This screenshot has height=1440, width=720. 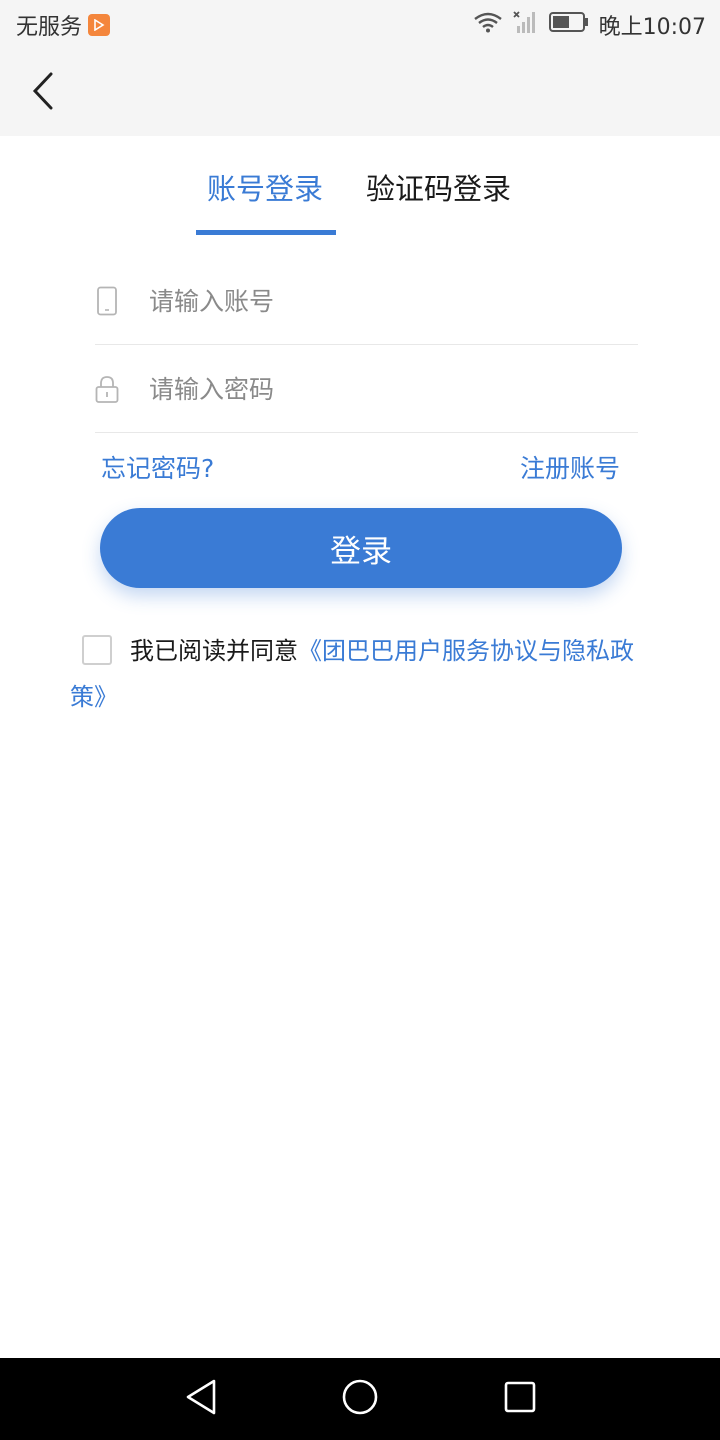 I want to click on tab-code-login: 验证码登录, so click(x=438, y=187).